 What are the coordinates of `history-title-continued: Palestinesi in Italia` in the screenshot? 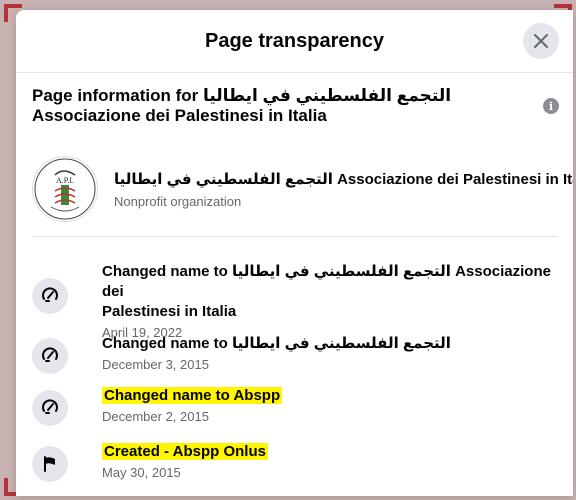 It's located at (169, 311).